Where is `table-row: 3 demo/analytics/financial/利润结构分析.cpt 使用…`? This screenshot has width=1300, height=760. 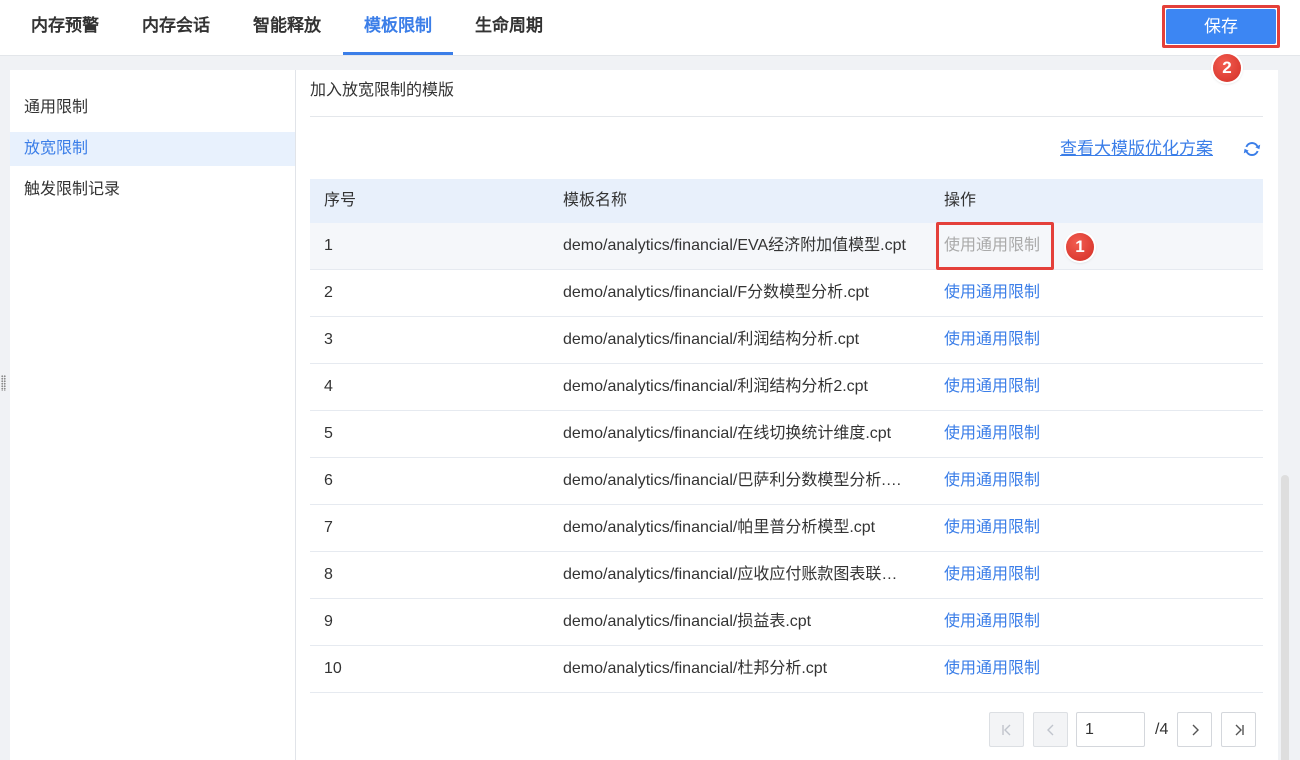
table-row: 3 demo/analytics/financial/利润结构分析.cpt 使用… is located at coordinates (786, 340).